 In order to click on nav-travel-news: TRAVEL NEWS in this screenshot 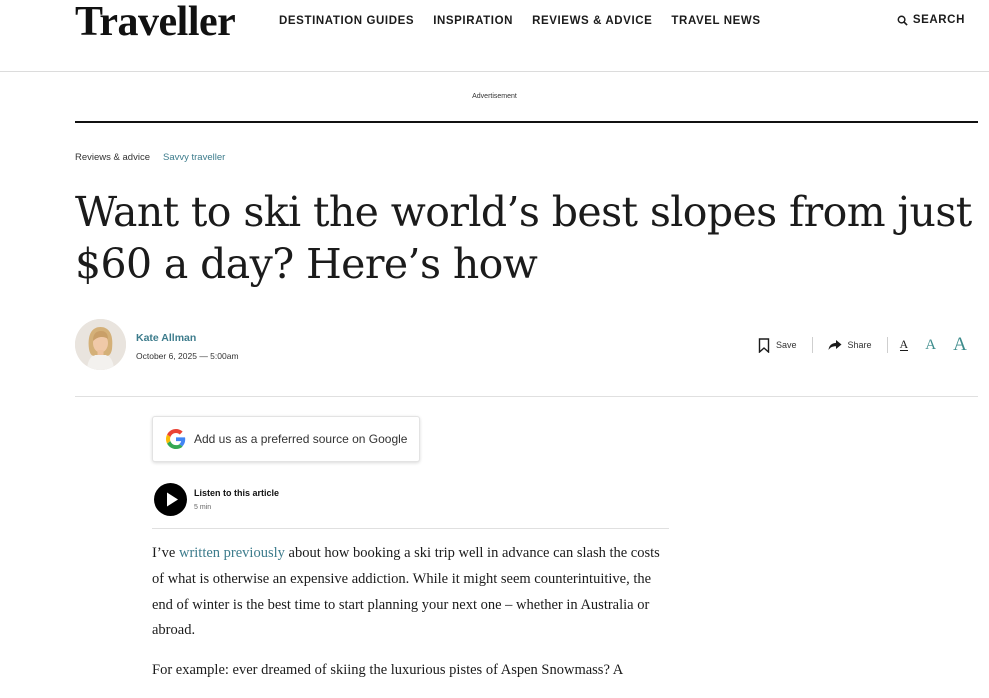, I will do `click(715, 21)`.